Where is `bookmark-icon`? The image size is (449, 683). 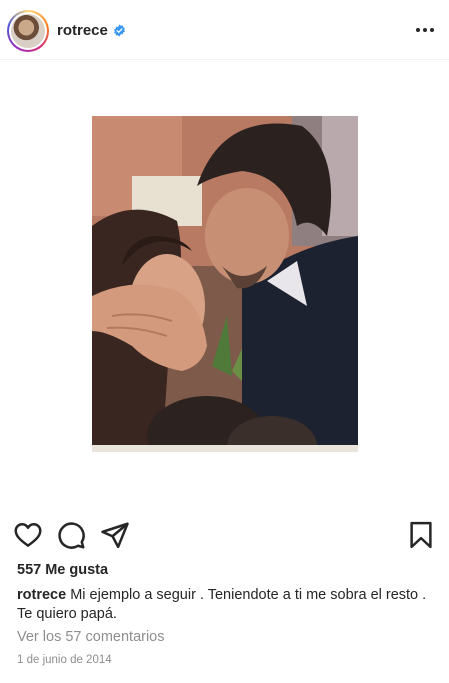
bookmark-icon is located at coordinates (421, 535).